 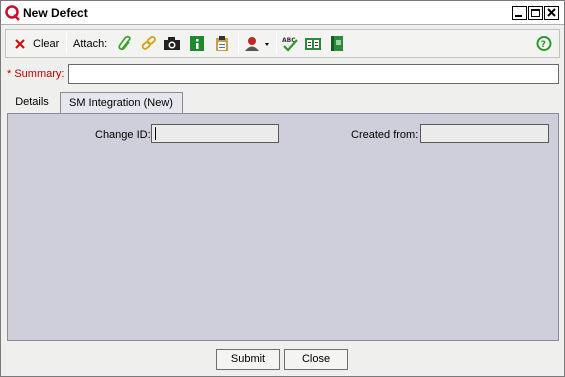 I want to click on app-logo-icon, so click(x=13, y=13).